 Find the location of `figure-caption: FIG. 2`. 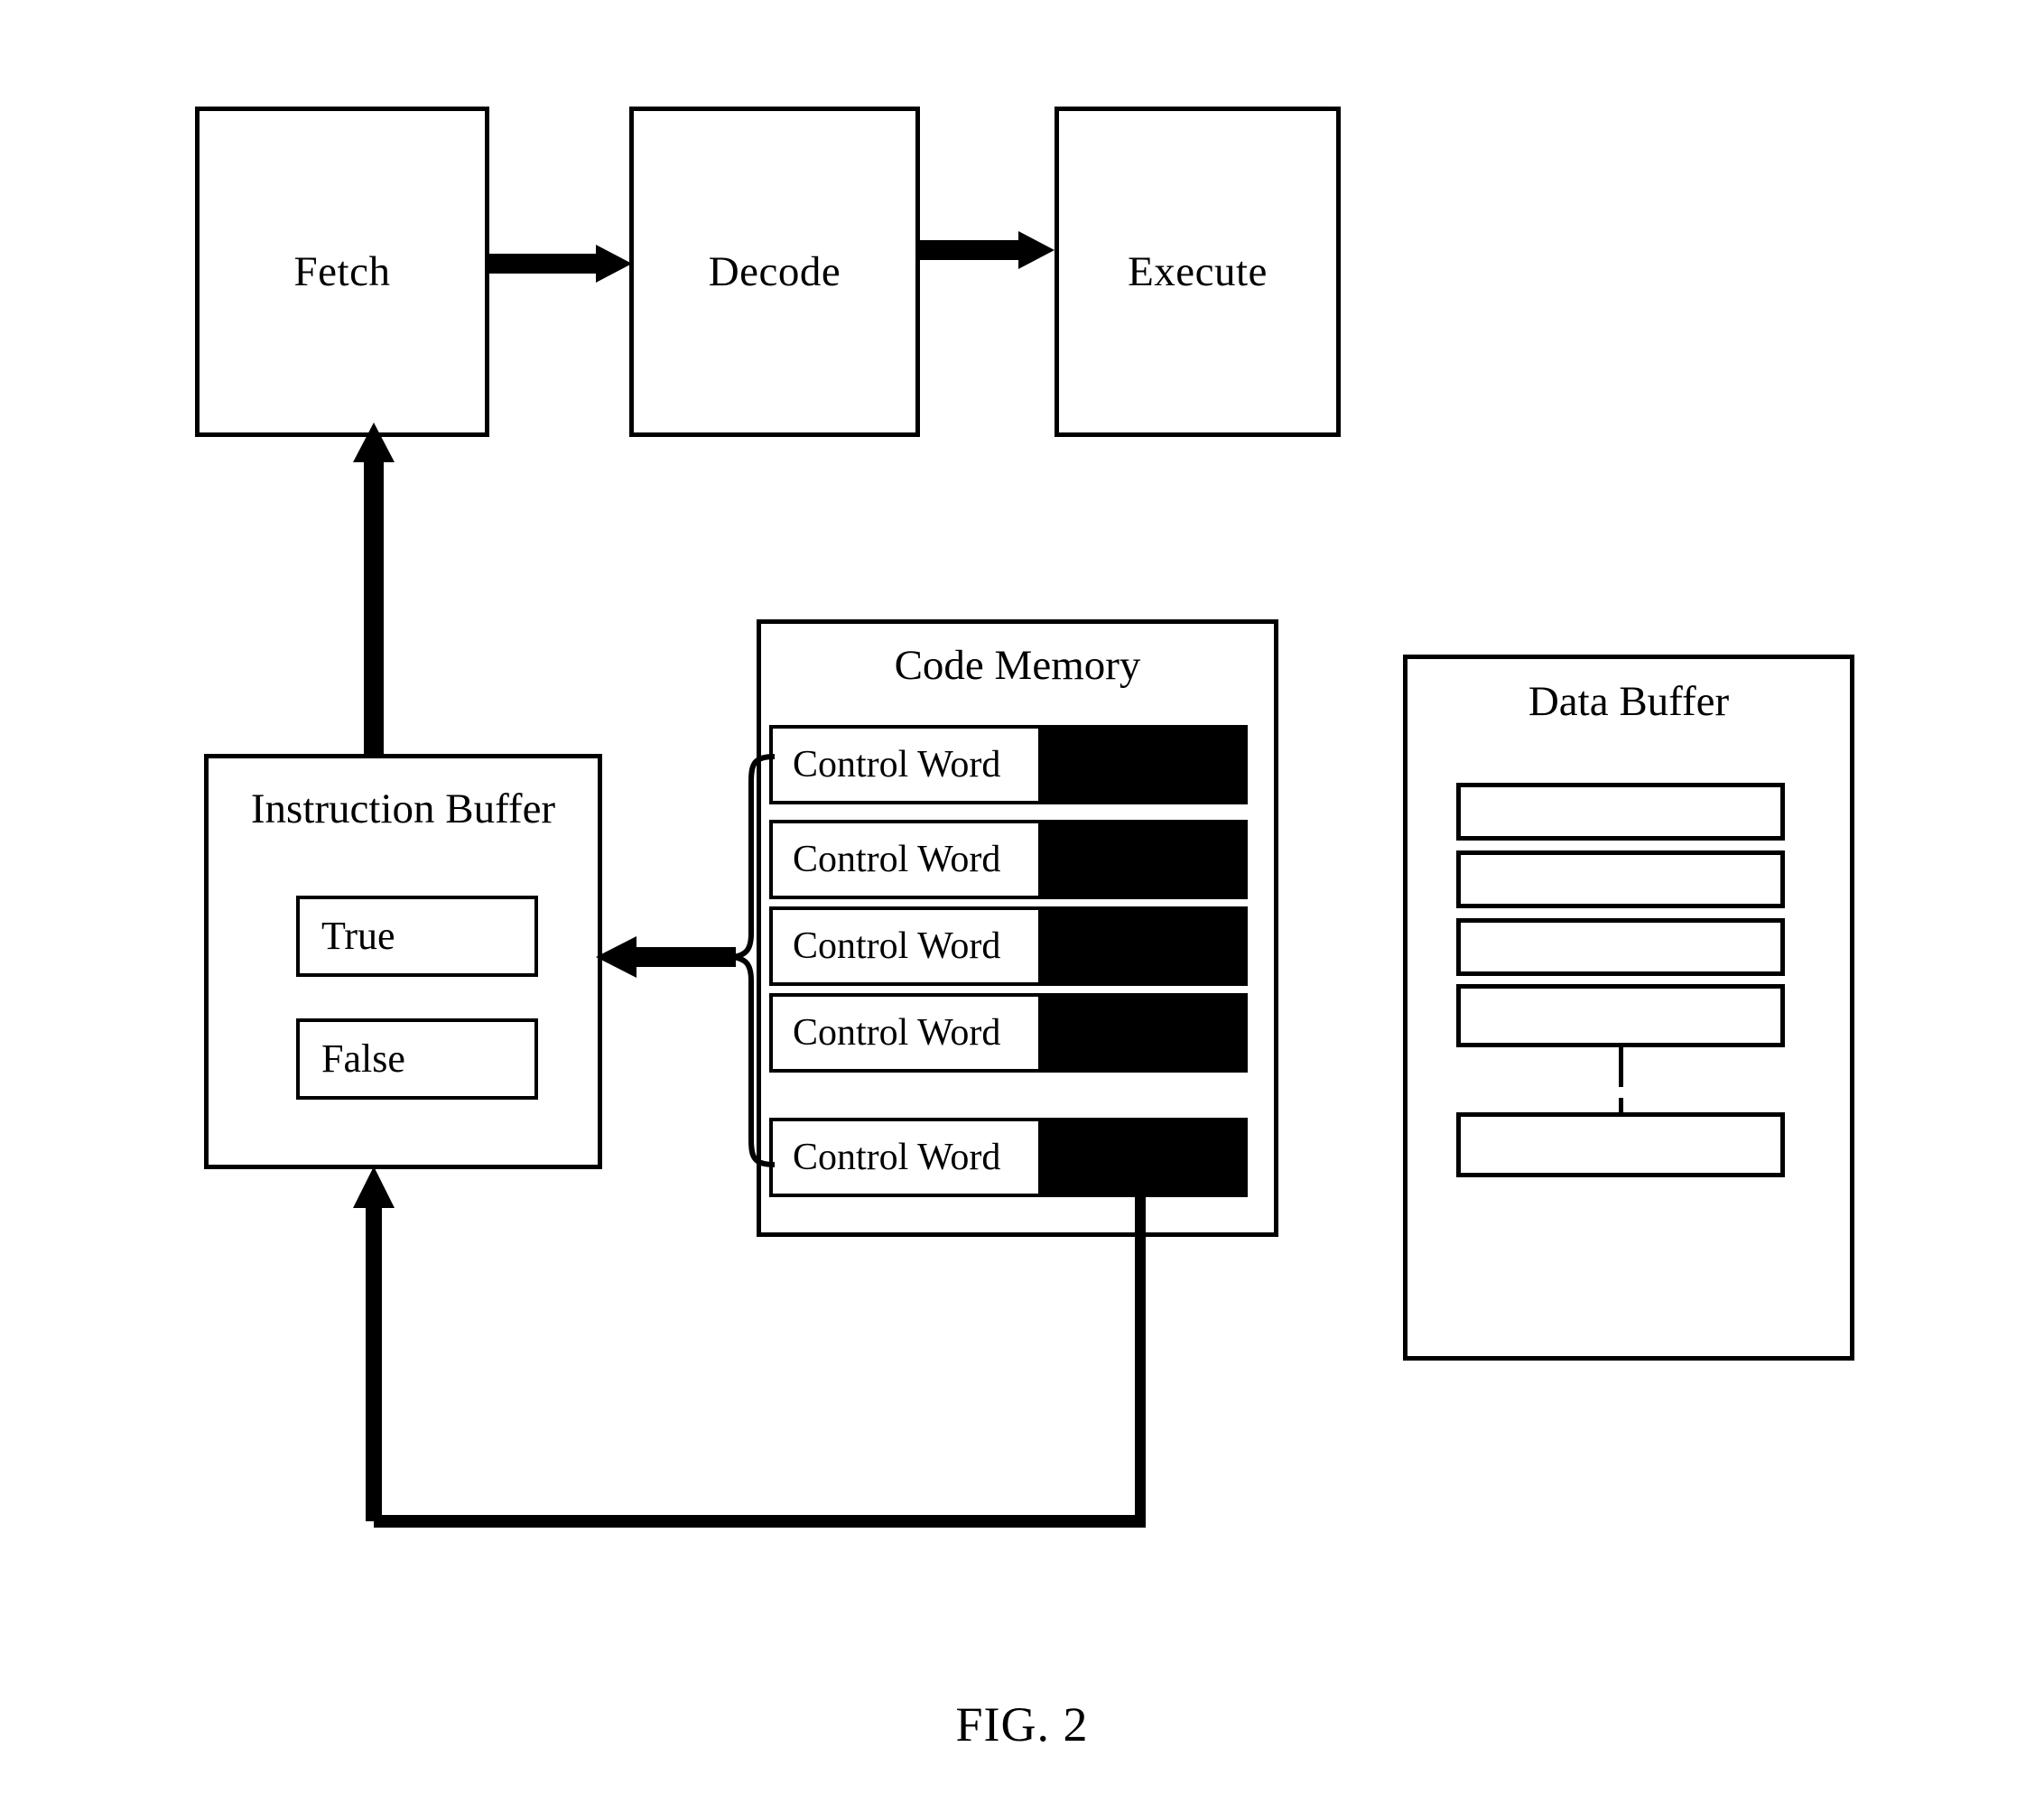

figure-caption: FIG. 2 is located at coordinates (1022, 1725).